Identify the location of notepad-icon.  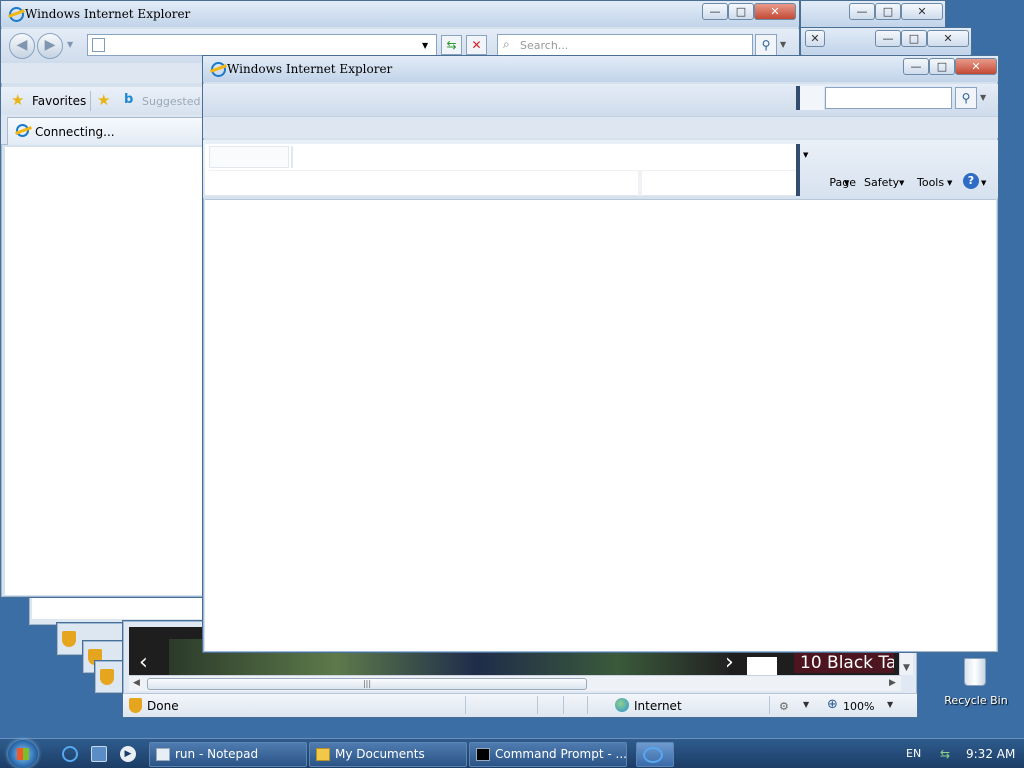
(163, 754).